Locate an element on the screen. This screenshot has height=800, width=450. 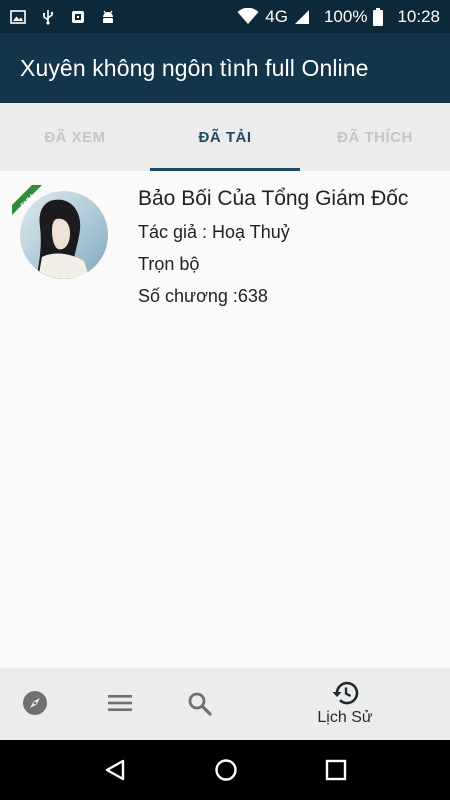
battery-level: 100% is located at coordinates (345, 16).